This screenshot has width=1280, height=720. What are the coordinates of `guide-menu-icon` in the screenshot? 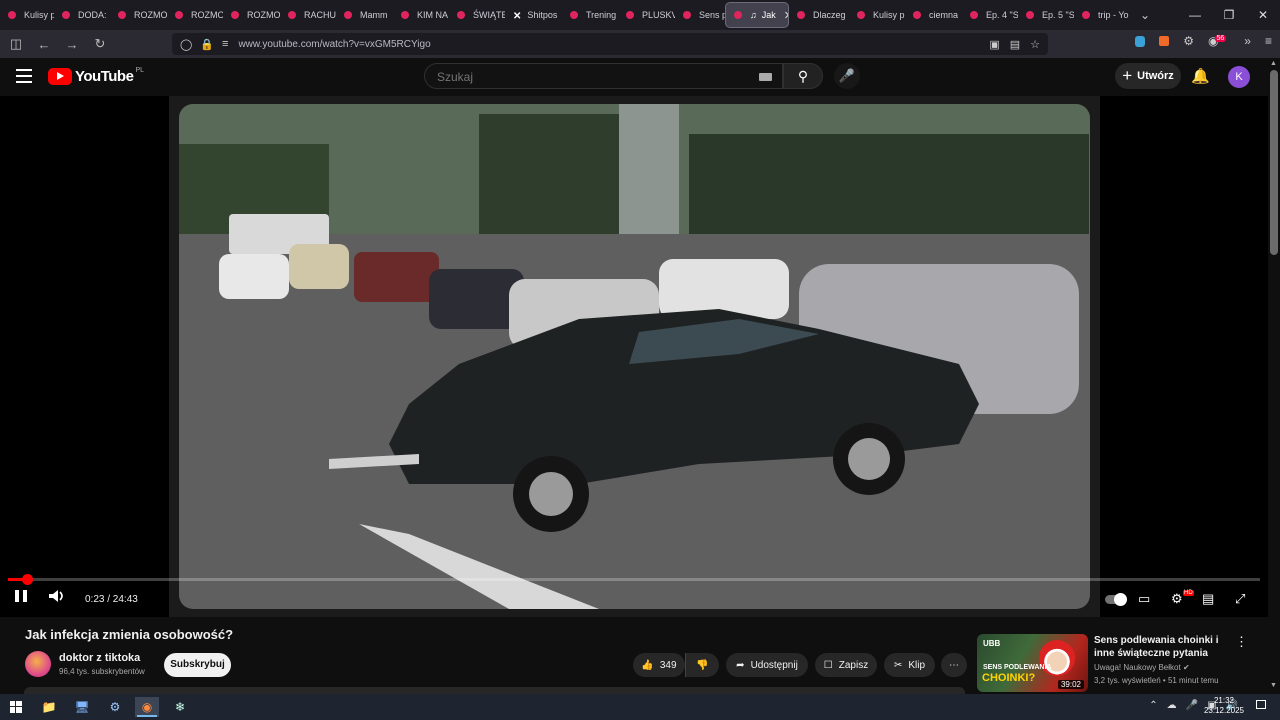 It's located at (24, 78).